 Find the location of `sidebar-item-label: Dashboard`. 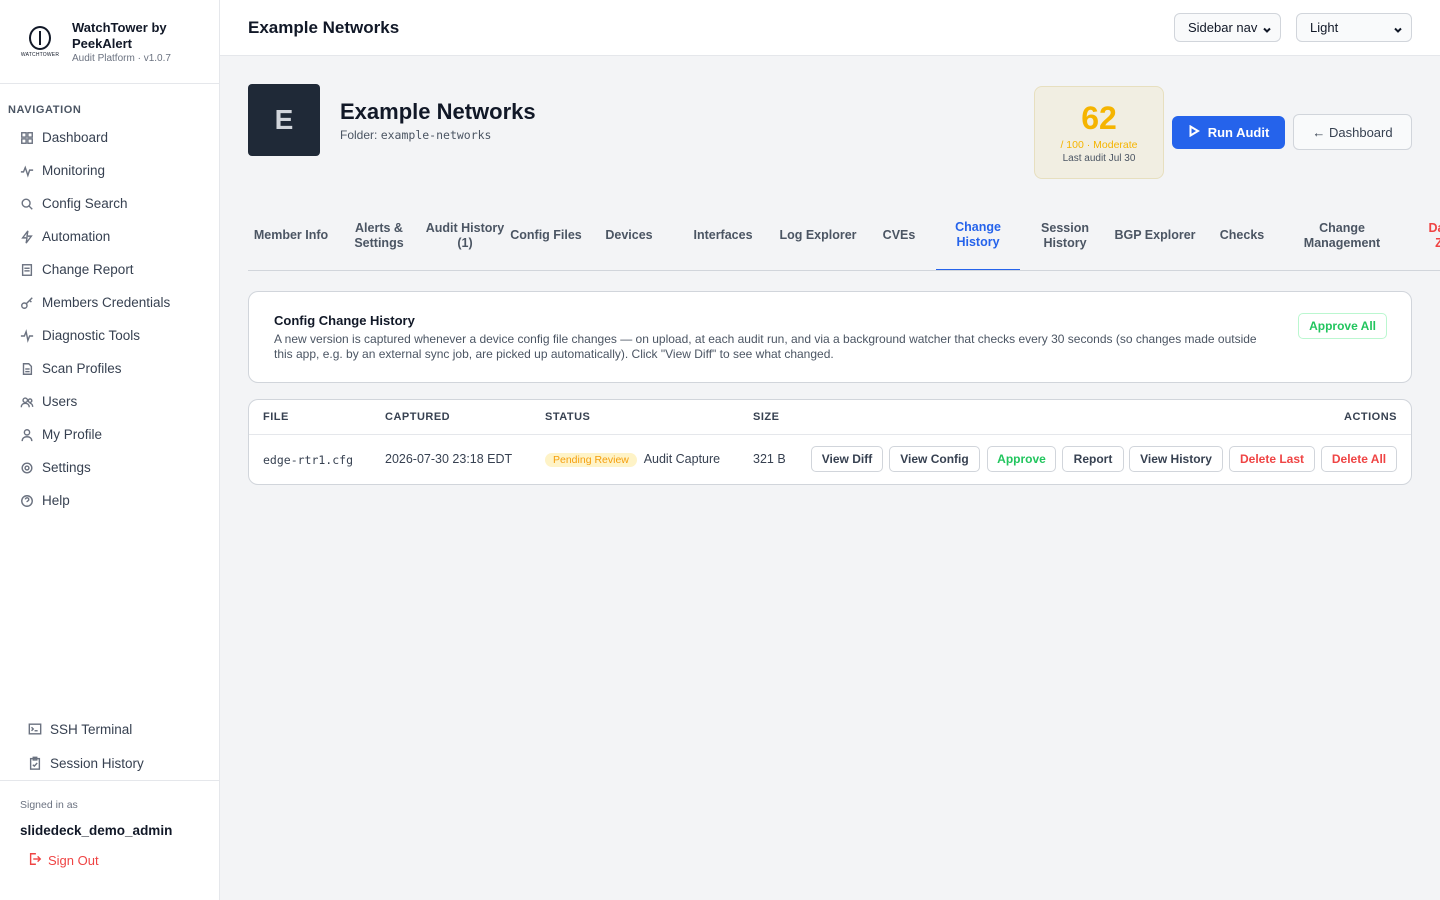

sidebar-item-label: Dashboard is located at coordinates (75, 137).